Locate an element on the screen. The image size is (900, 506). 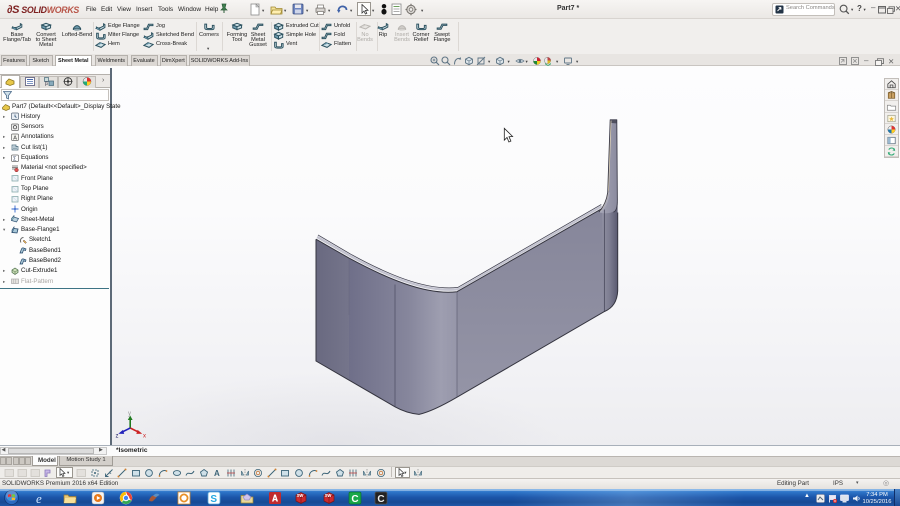
svg-text: β is located at coordinates (46, 83).